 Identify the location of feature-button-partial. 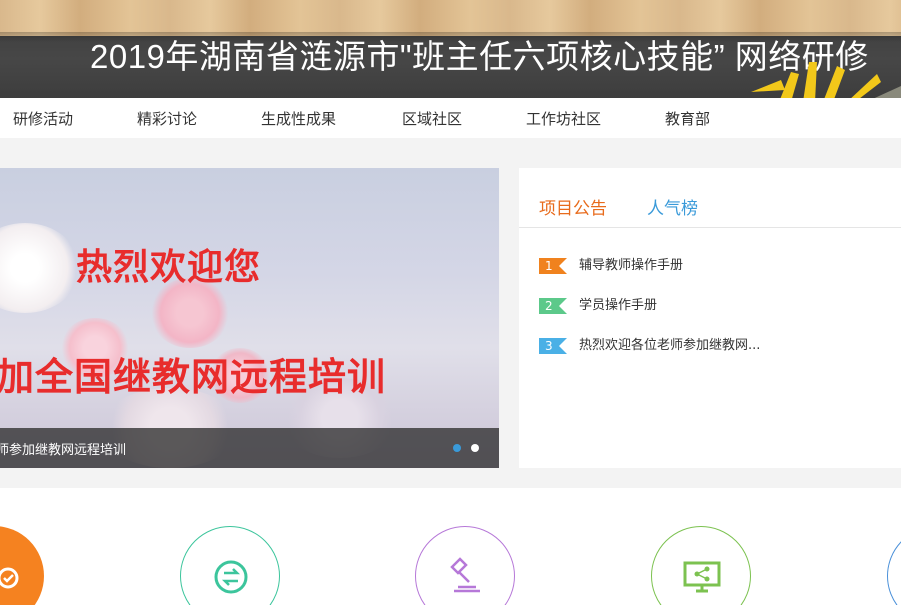
(894, 565).